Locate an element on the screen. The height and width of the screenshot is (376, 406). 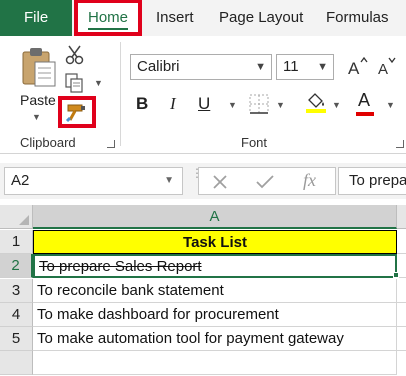
font-name-dropdown-icon: ▼ is located at coordinates (260, 67).